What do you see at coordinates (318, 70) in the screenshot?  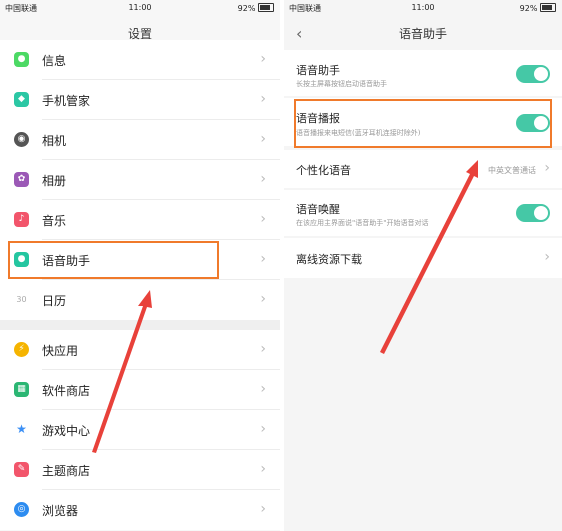 I see `row-title: 语音助手` at bounding box center [318, 70].